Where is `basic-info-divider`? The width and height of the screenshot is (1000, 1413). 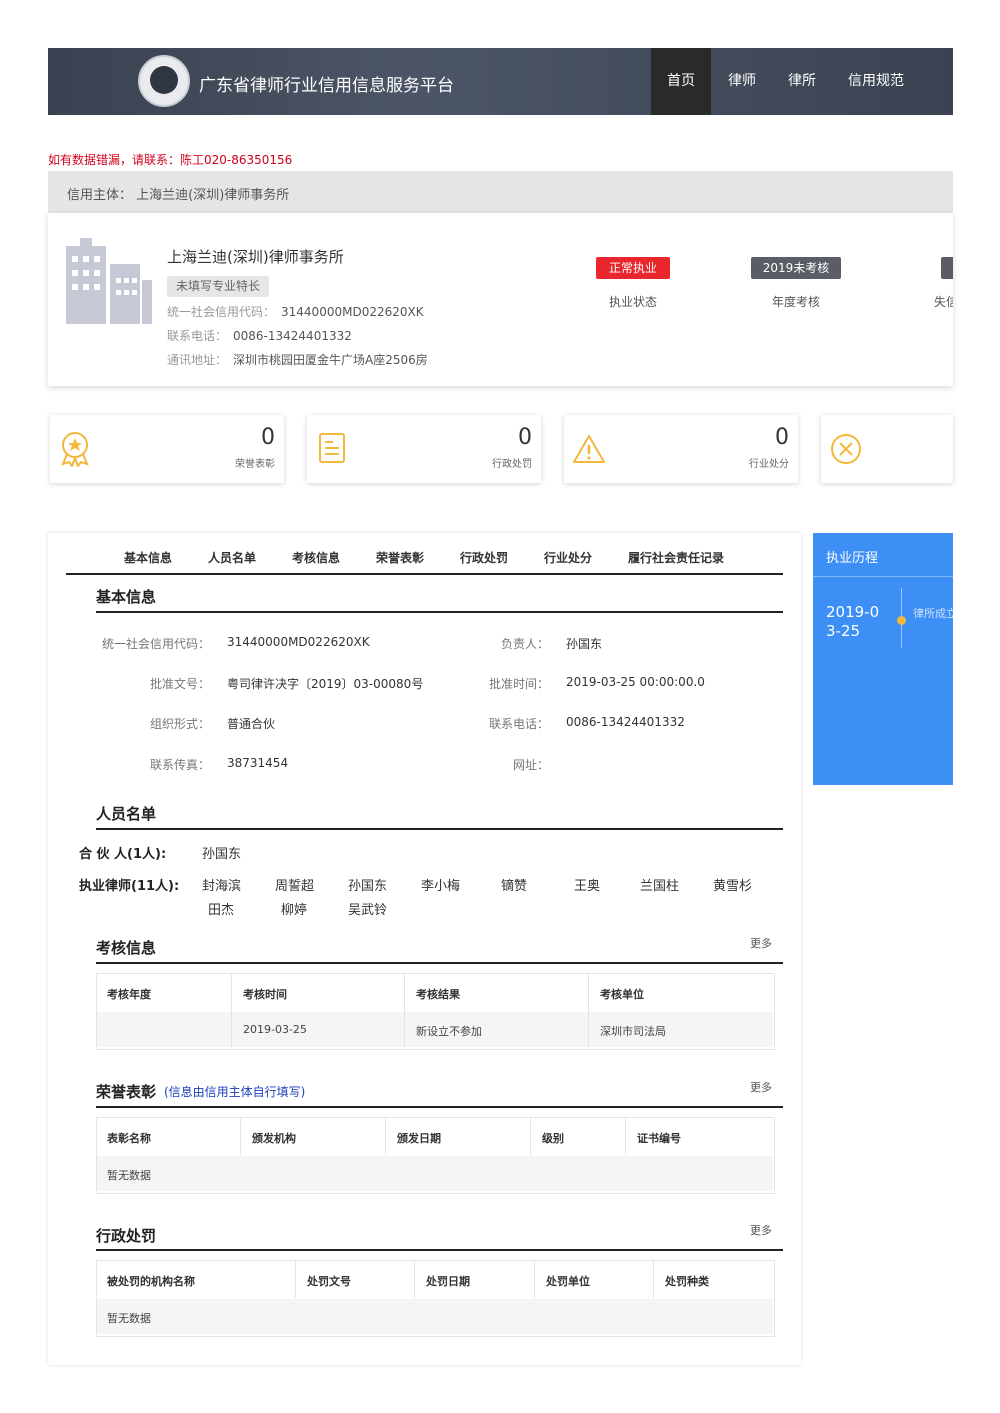 basic-info-divider is located at coordinates (439, 612).